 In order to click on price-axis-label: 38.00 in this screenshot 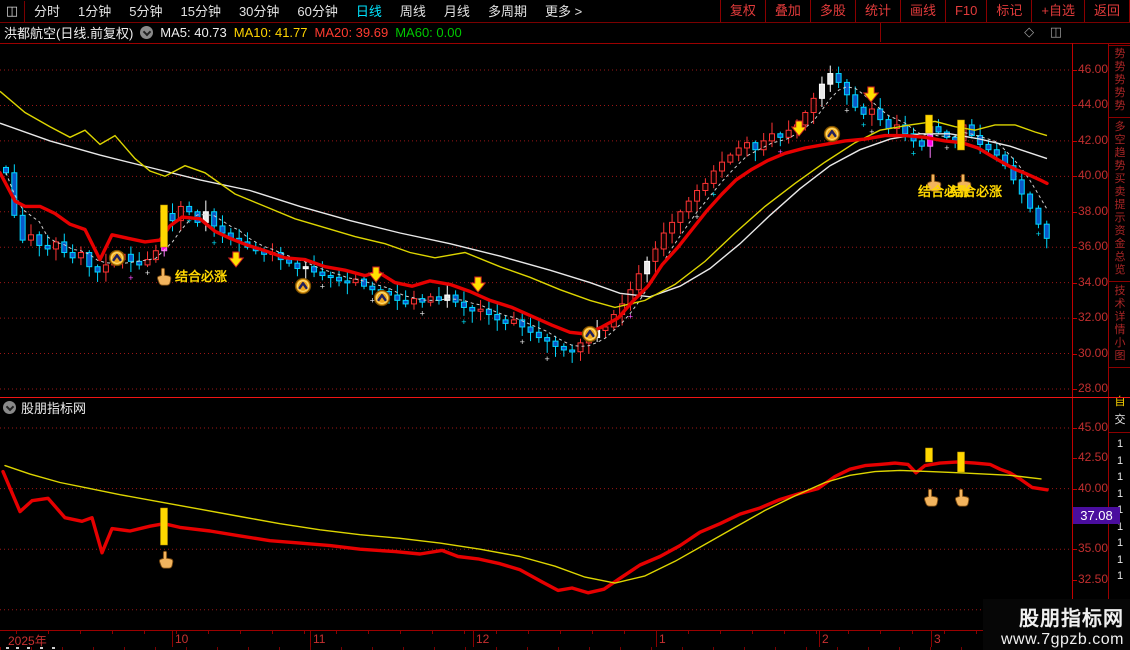, I will do `click(1093, 210)`.